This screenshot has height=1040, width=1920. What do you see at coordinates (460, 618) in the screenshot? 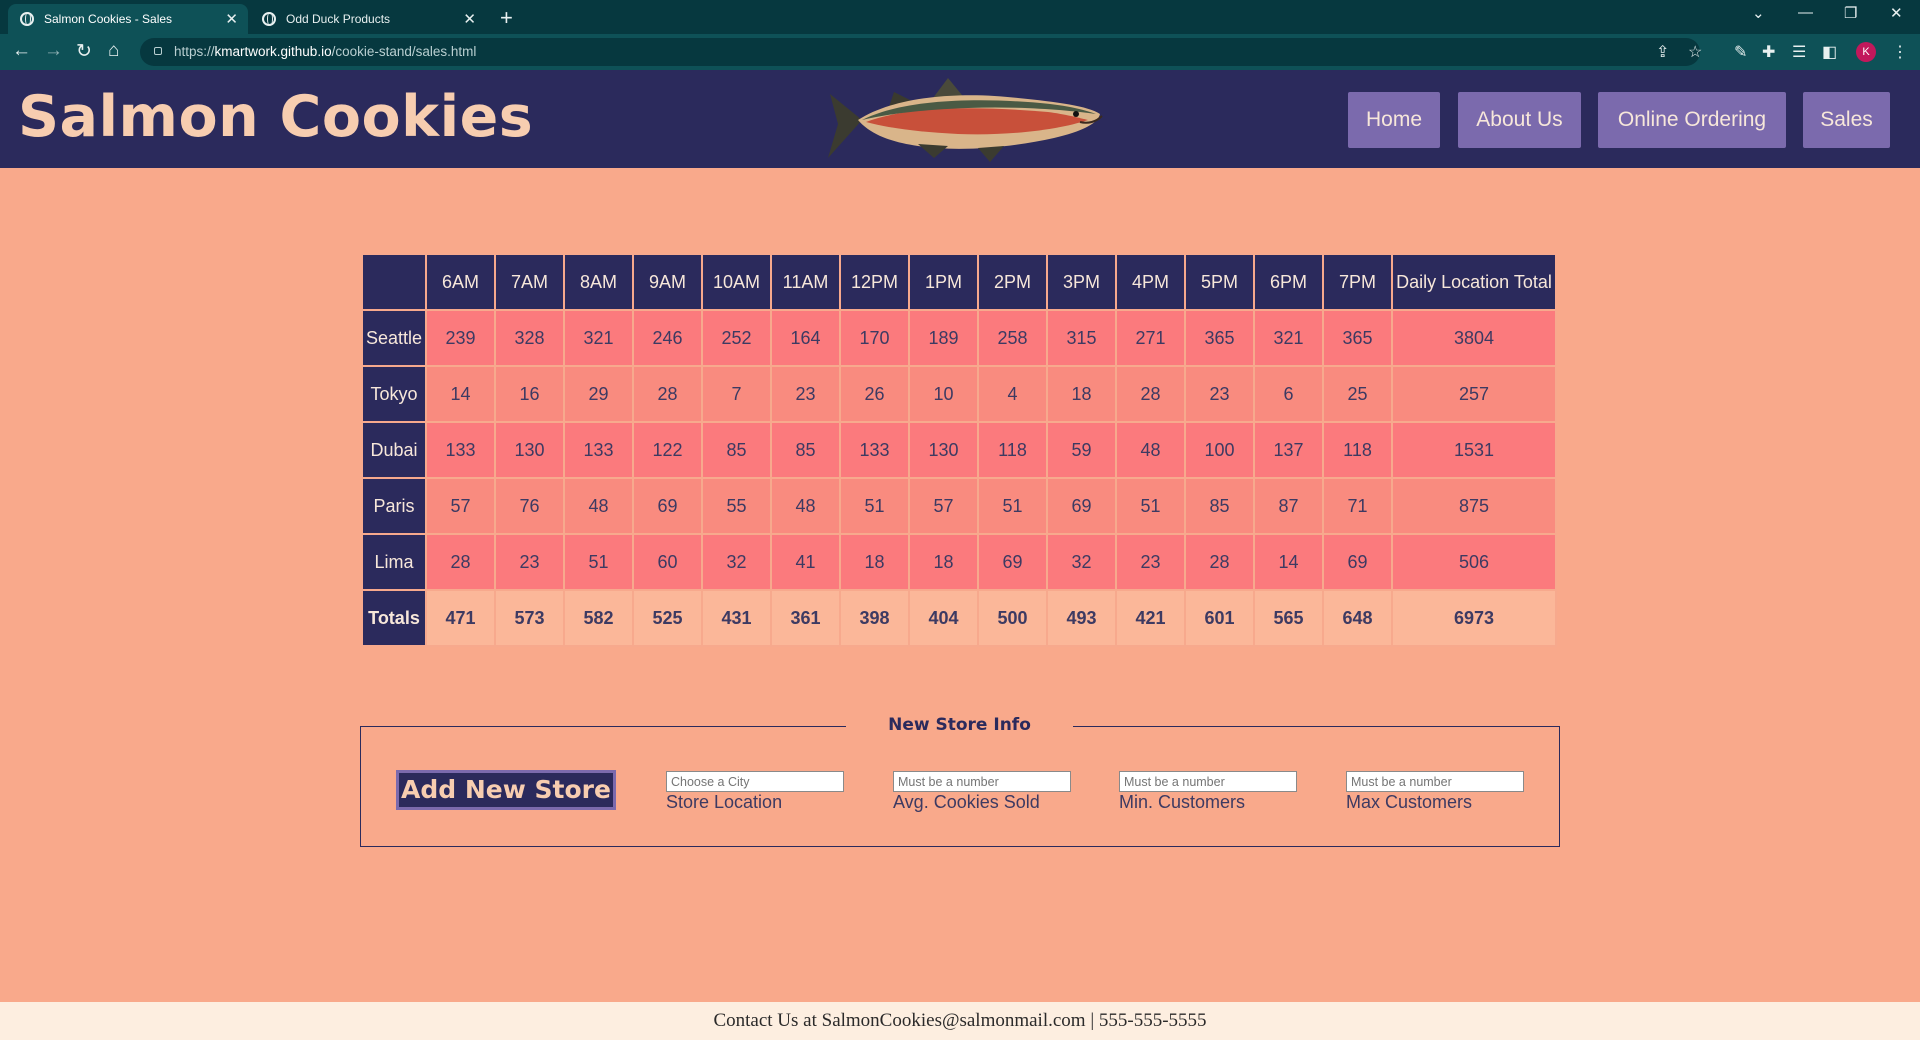
I see `hourly-total-cell: 471` at bounding box center [460, 618].